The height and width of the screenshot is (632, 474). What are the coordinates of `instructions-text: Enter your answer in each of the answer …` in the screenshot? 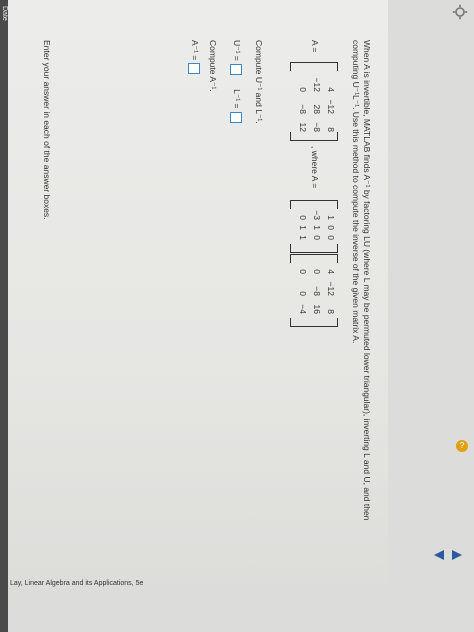 It's located at (47, 130).